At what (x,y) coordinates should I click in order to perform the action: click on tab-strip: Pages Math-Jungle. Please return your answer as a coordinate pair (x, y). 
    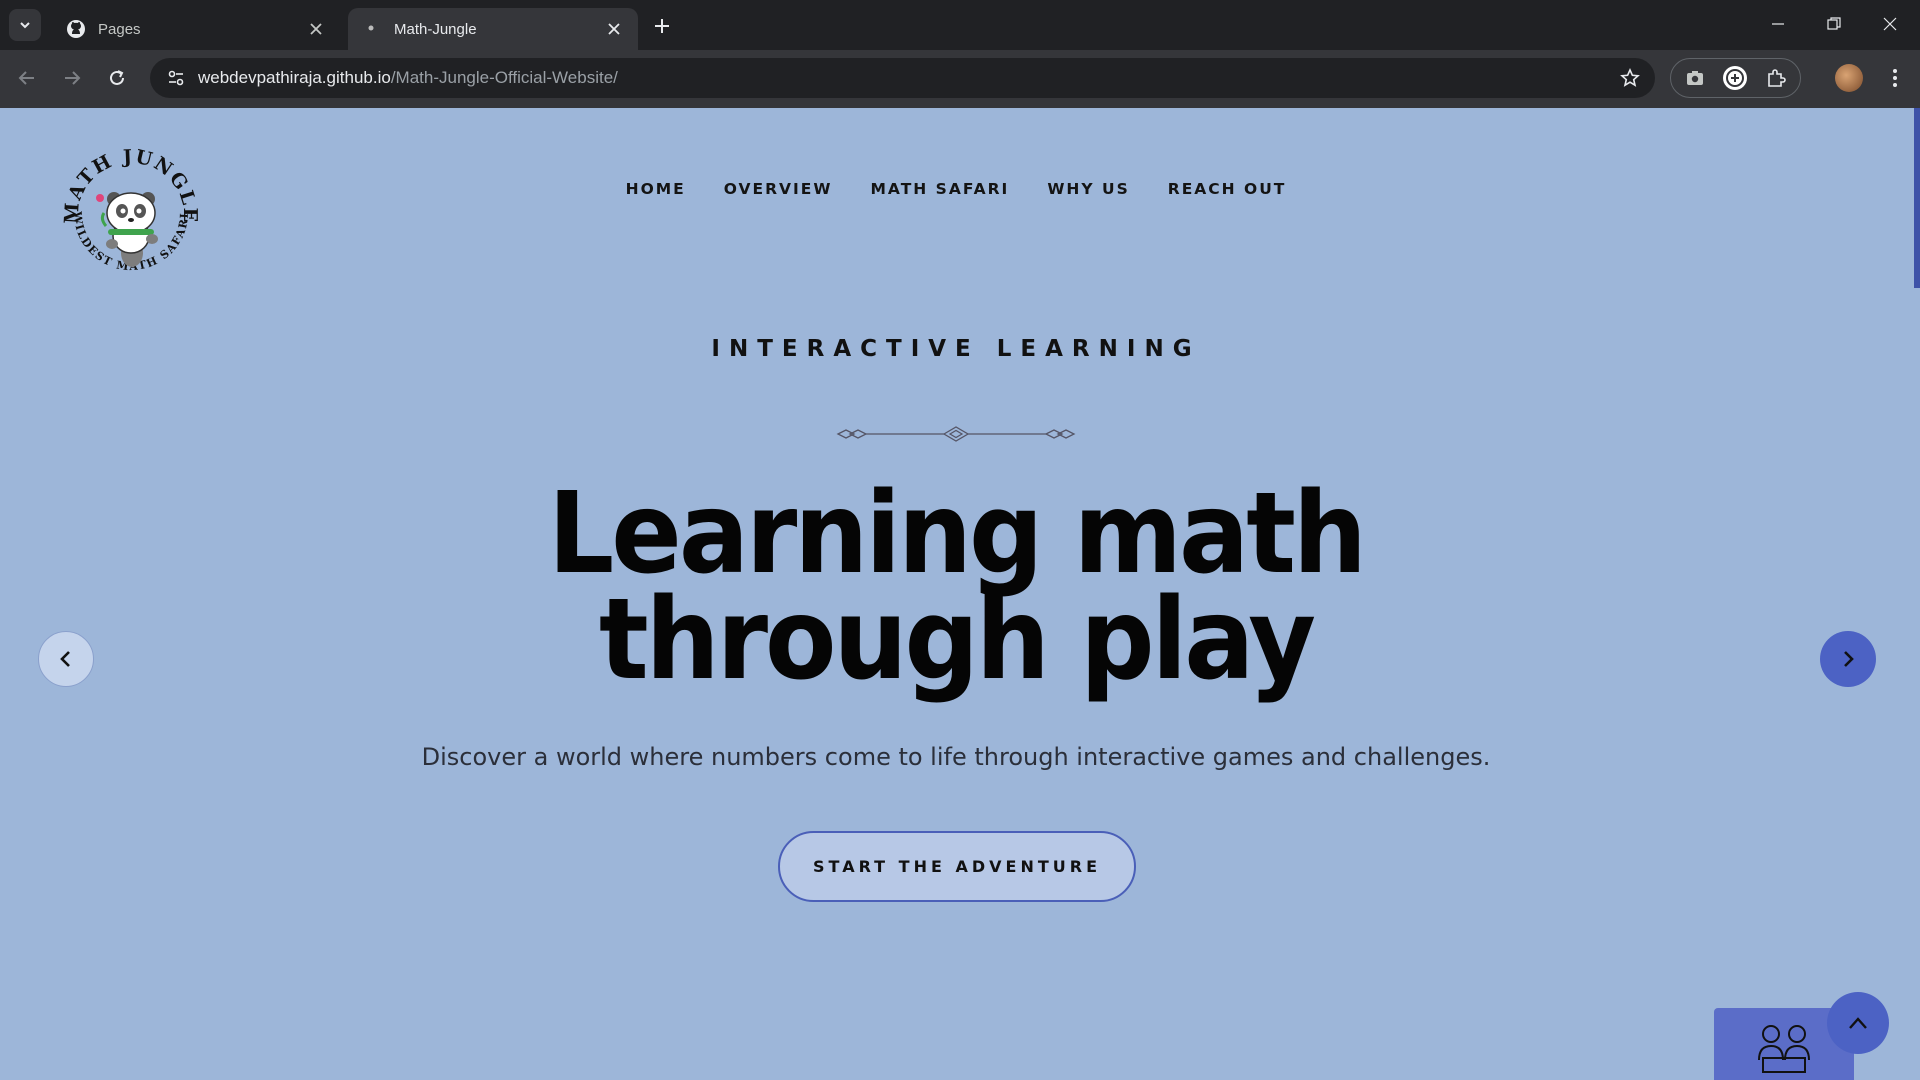
    Looking at the image, I should click on (960, 25).